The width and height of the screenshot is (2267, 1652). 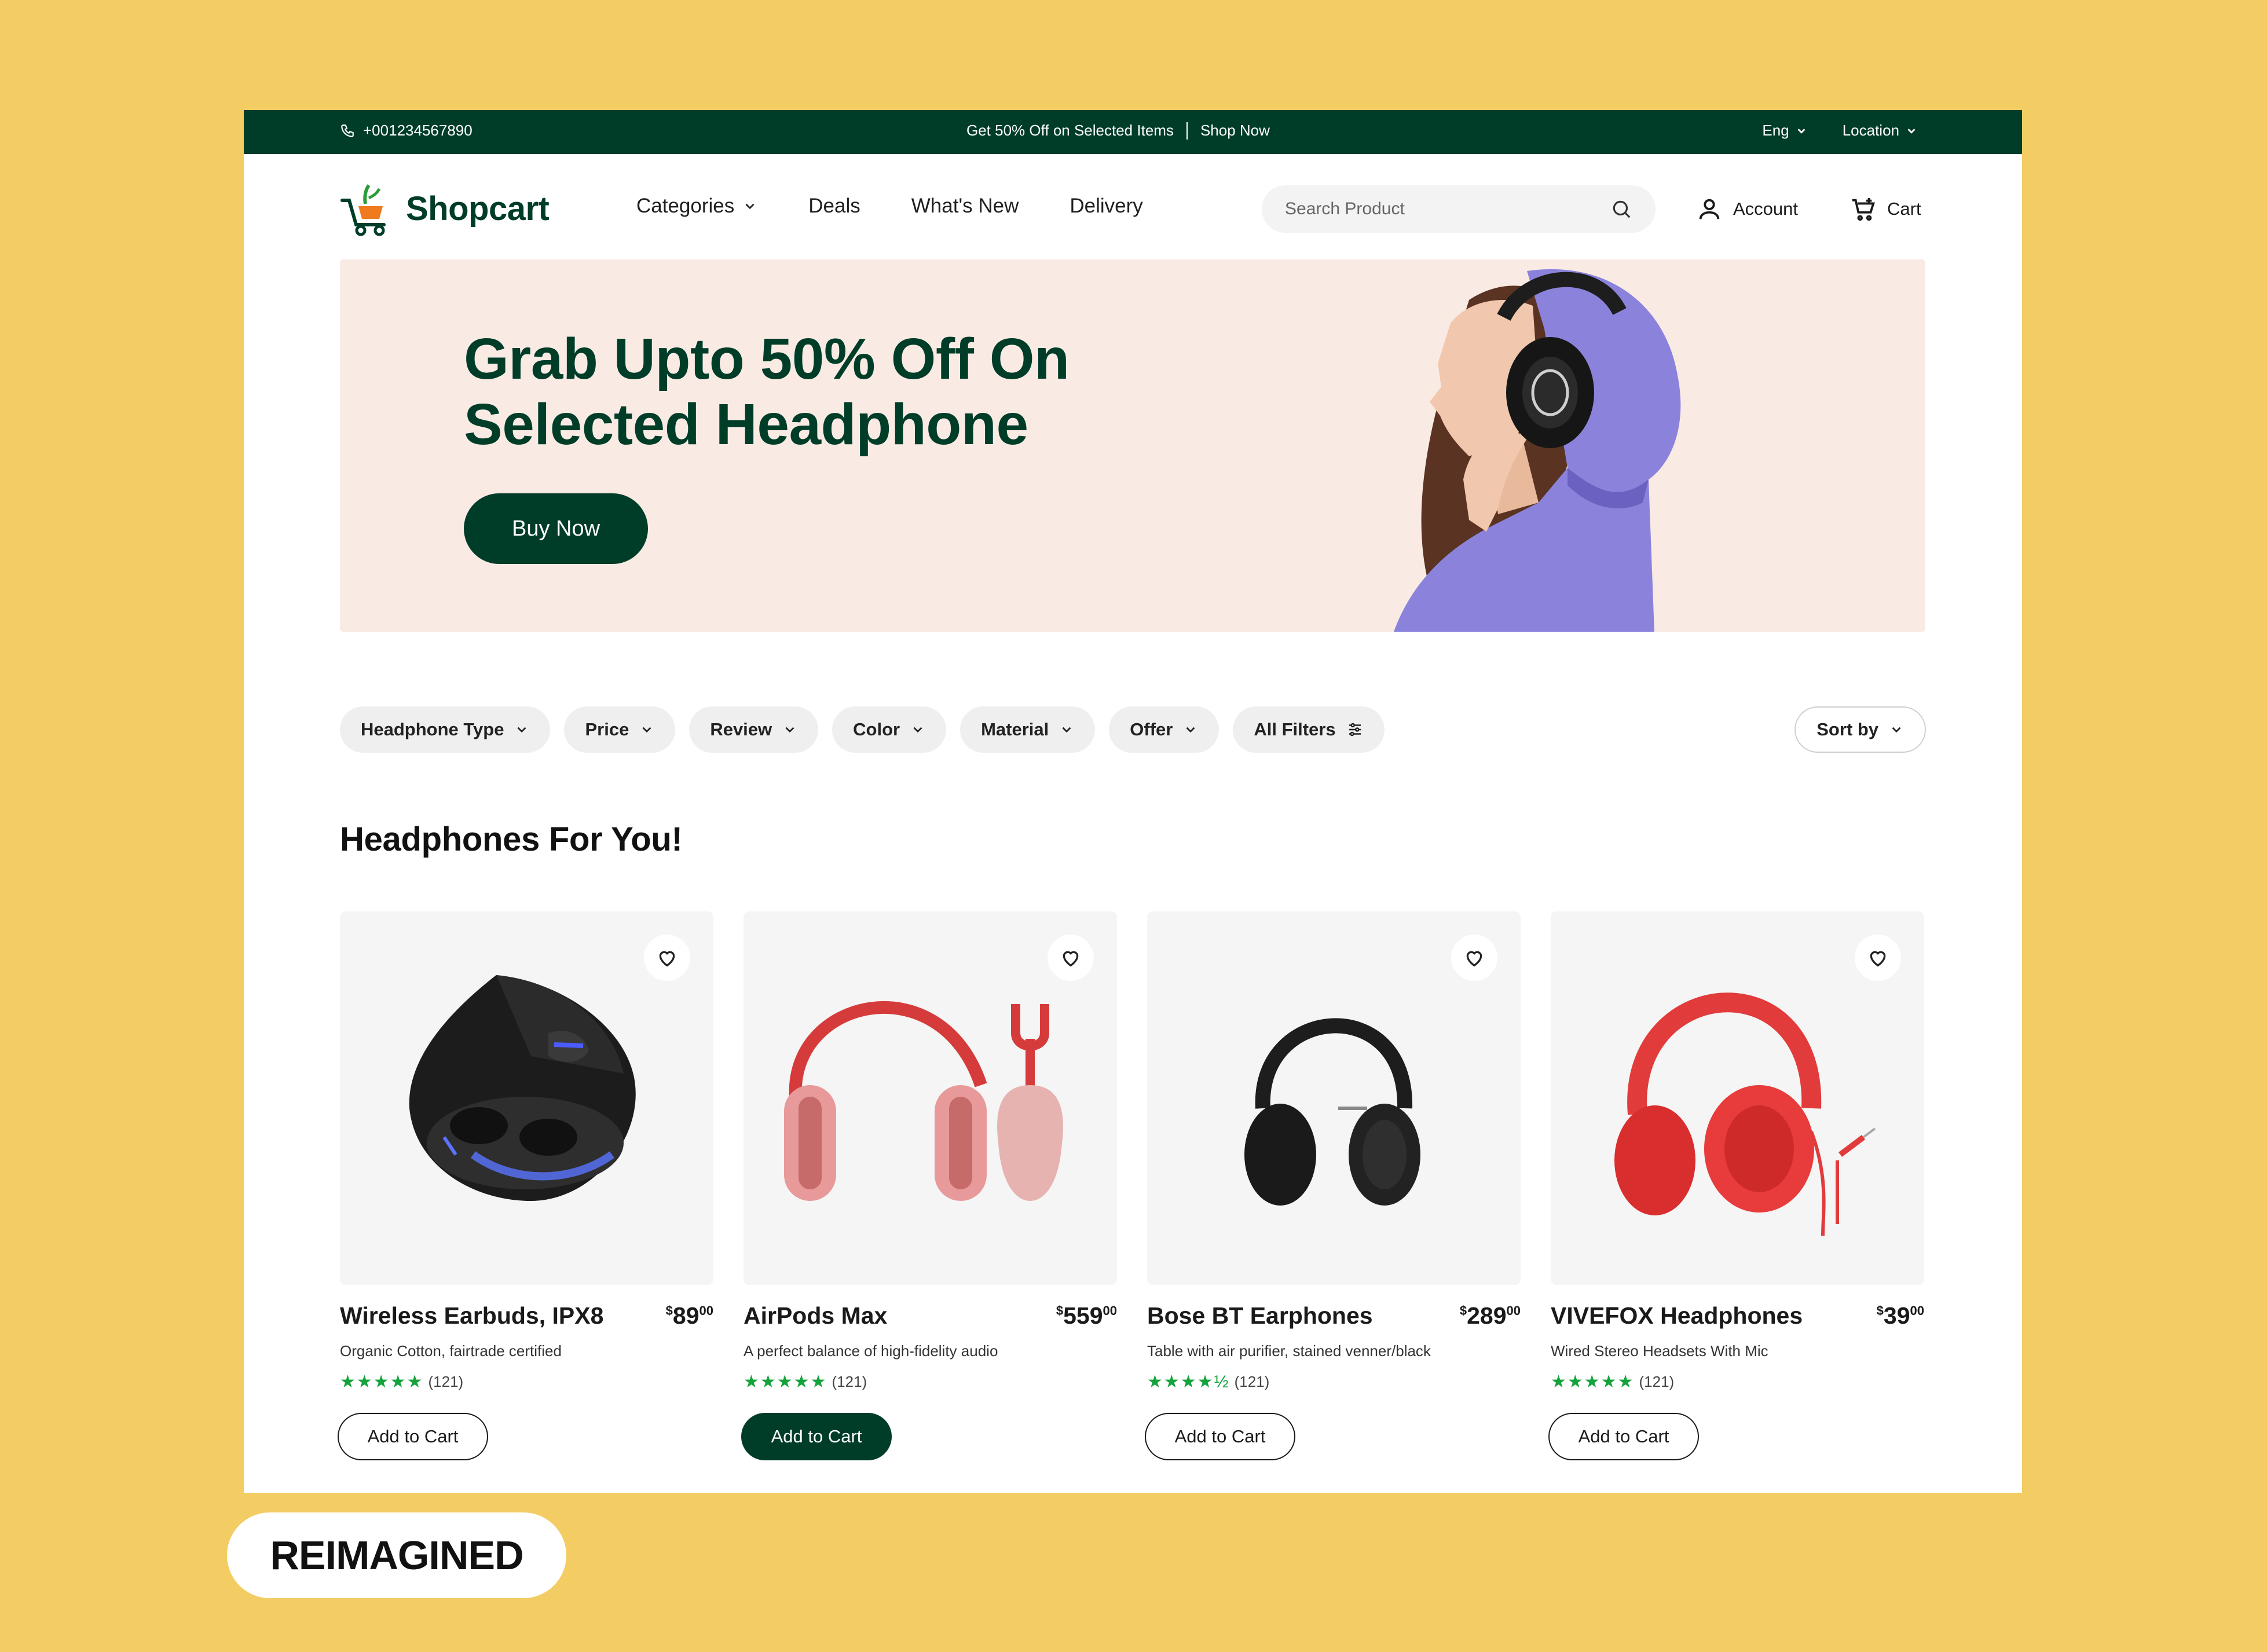 What do you see at coordinates (1083, 1316) in the screenshot?
I see `price-value: 559` at bounding box center [1083, 1316].